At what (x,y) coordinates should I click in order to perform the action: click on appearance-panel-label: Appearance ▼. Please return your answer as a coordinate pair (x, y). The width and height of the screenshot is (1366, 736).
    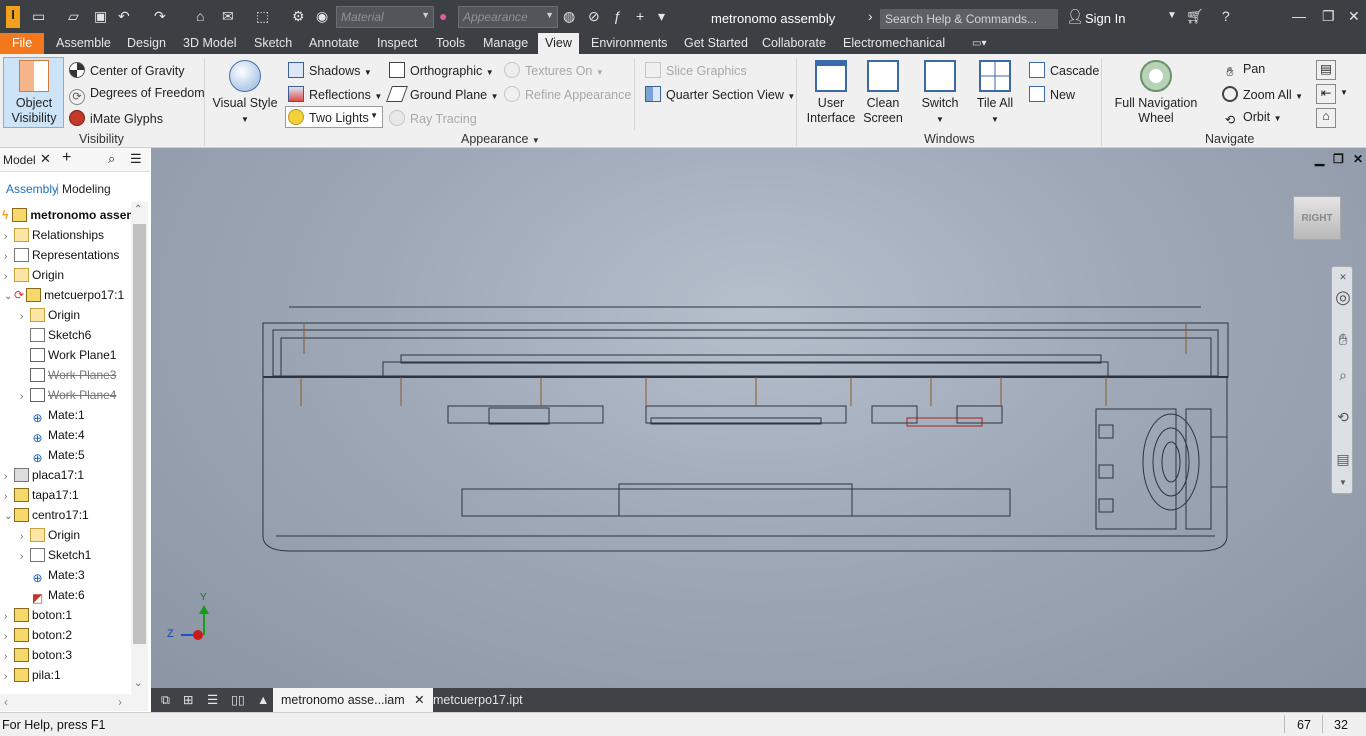
    Looking at the image, I should click on (500, 139).